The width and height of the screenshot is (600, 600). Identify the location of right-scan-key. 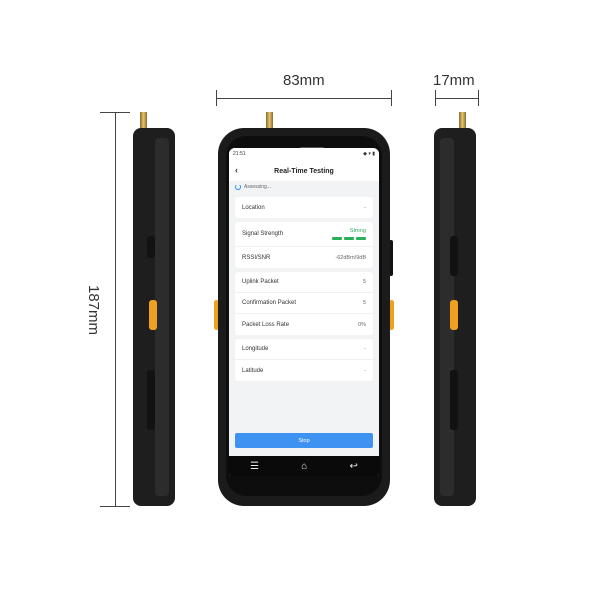
(454, 315).